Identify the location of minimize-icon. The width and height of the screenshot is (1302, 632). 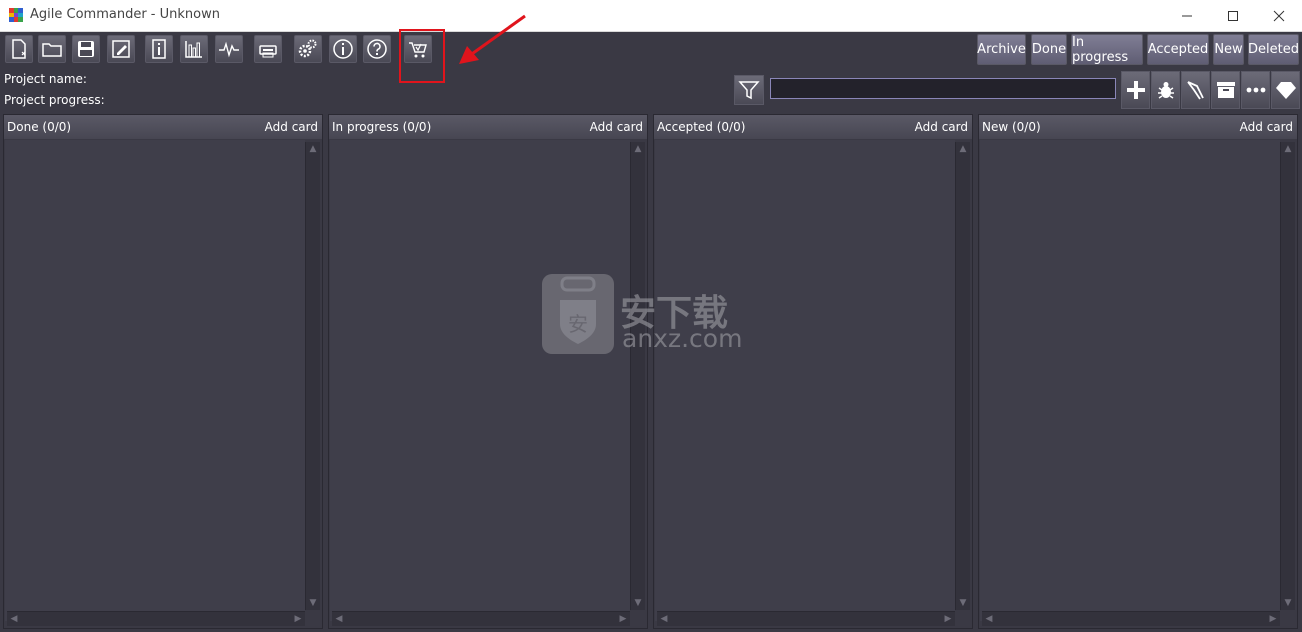
(1187, 15).